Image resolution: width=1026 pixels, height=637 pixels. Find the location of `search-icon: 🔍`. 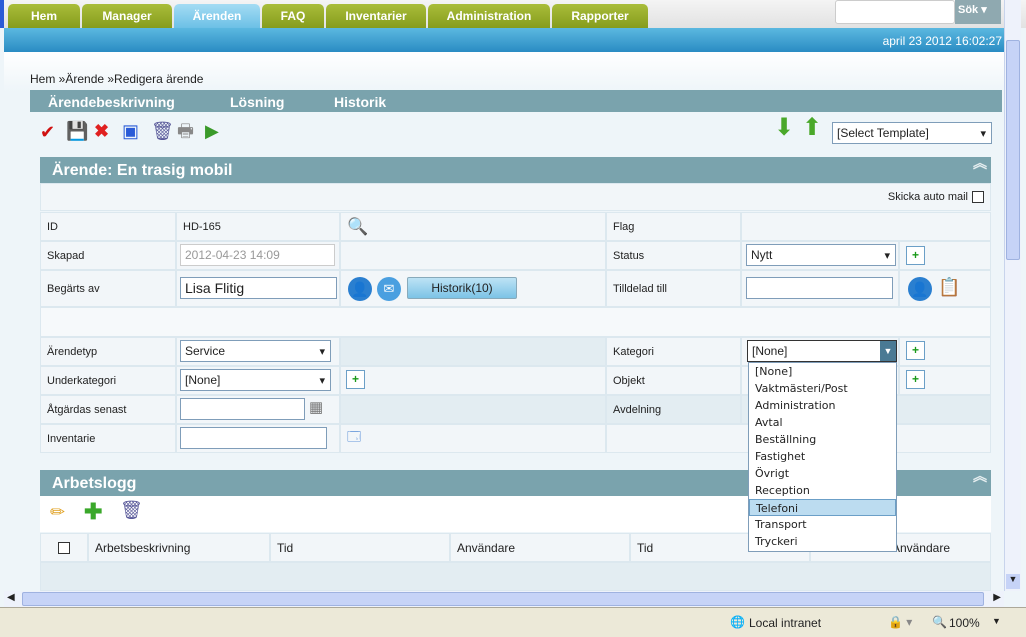

search-icon: 🔍 is located at coordinates (357, 227).